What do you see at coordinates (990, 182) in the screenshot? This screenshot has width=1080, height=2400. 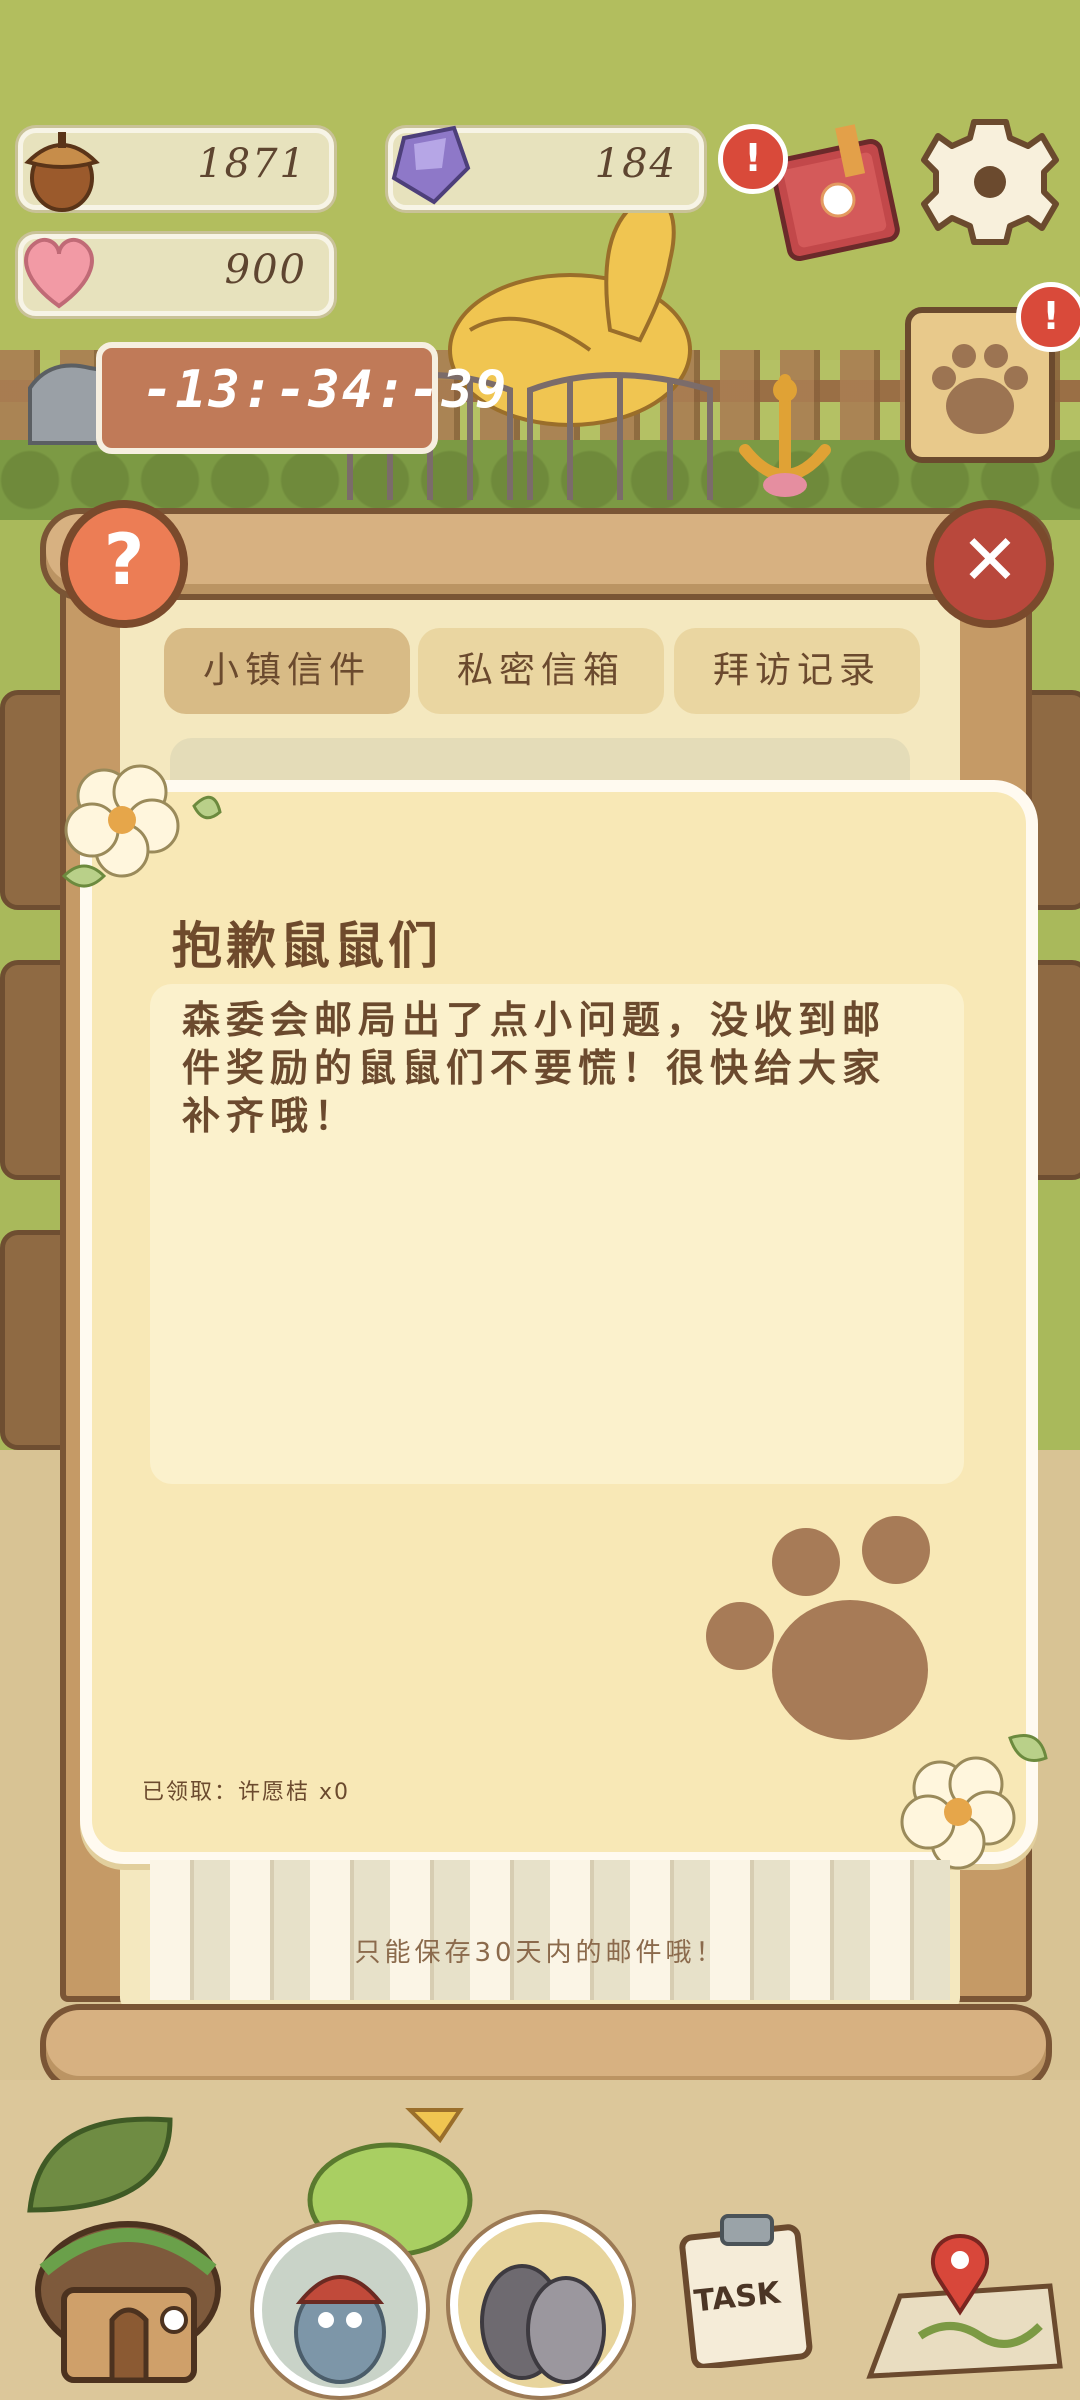 I see `gear-icon` at bounding box center [990, 182].